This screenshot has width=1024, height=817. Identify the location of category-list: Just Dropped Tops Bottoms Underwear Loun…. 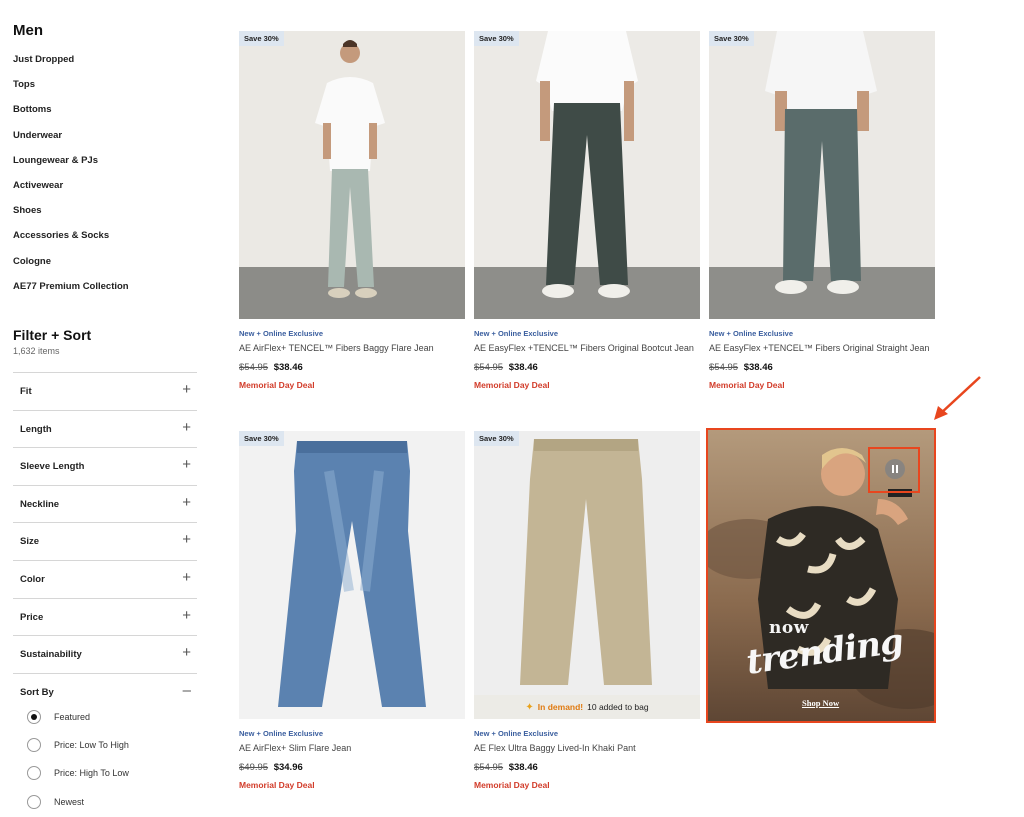
(71, 180).